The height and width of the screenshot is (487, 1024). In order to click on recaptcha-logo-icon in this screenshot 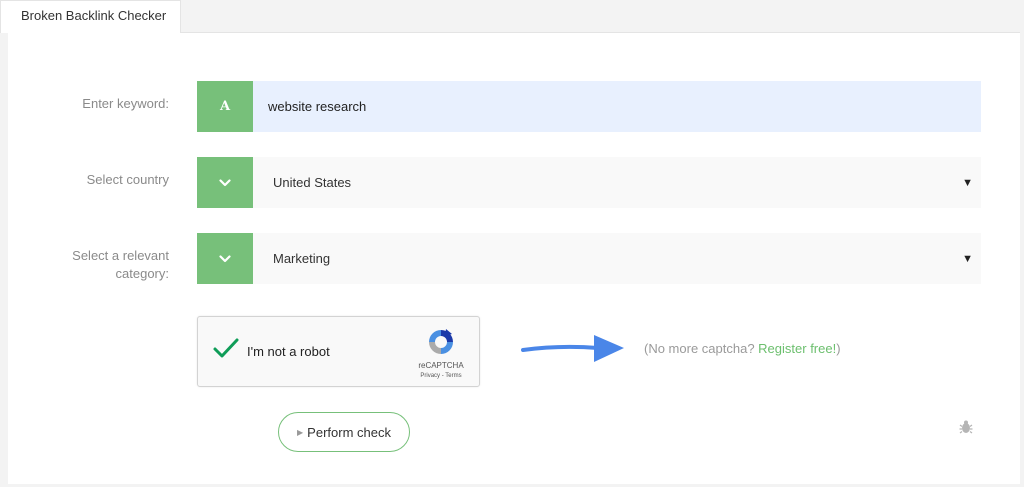, I will do `click(441, 341)`.